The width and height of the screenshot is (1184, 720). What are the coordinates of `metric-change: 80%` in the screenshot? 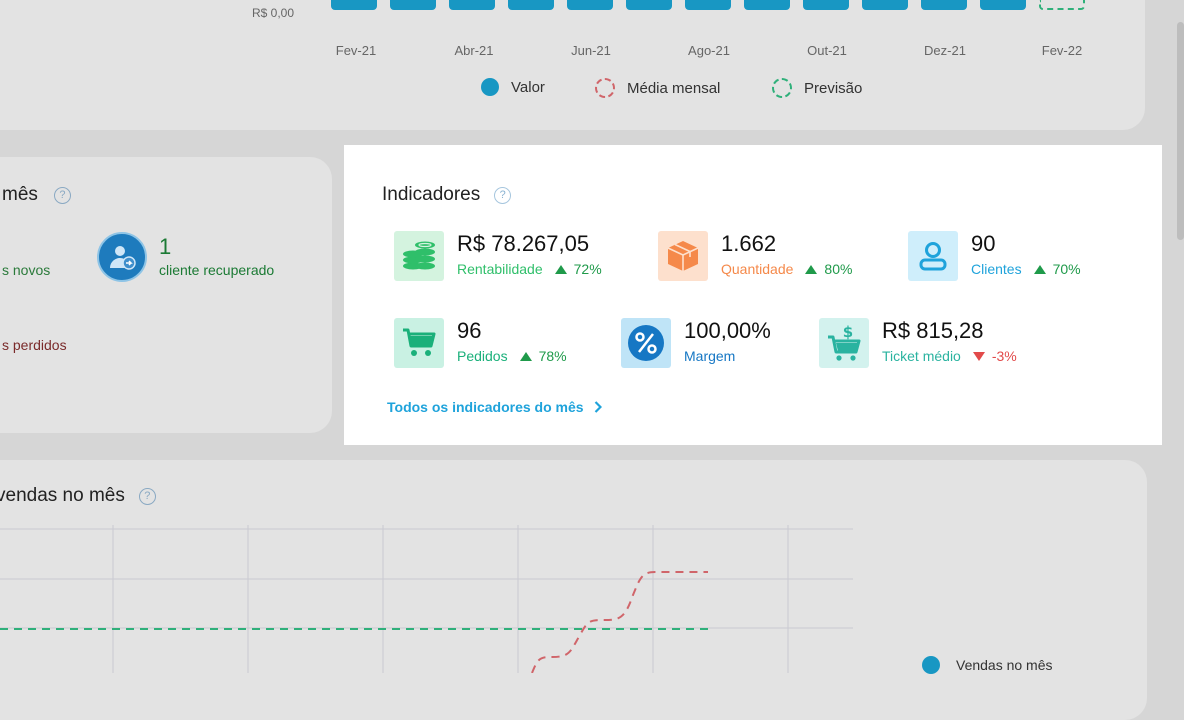 It's located at (838, 269).